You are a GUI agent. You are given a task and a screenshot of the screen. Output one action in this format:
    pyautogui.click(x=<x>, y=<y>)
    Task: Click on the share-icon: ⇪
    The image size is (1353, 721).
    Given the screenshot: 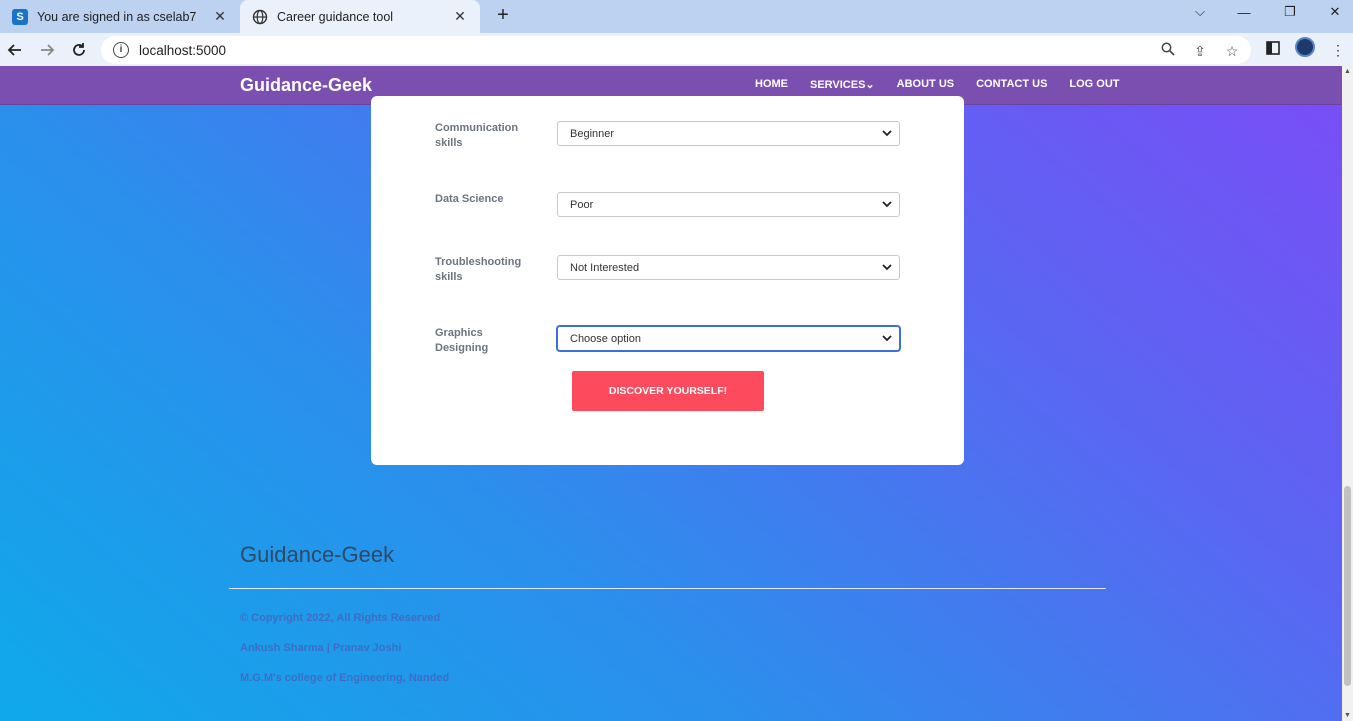 What is the action you would take?
    pyautogui.click(x=1200, y=51)
    